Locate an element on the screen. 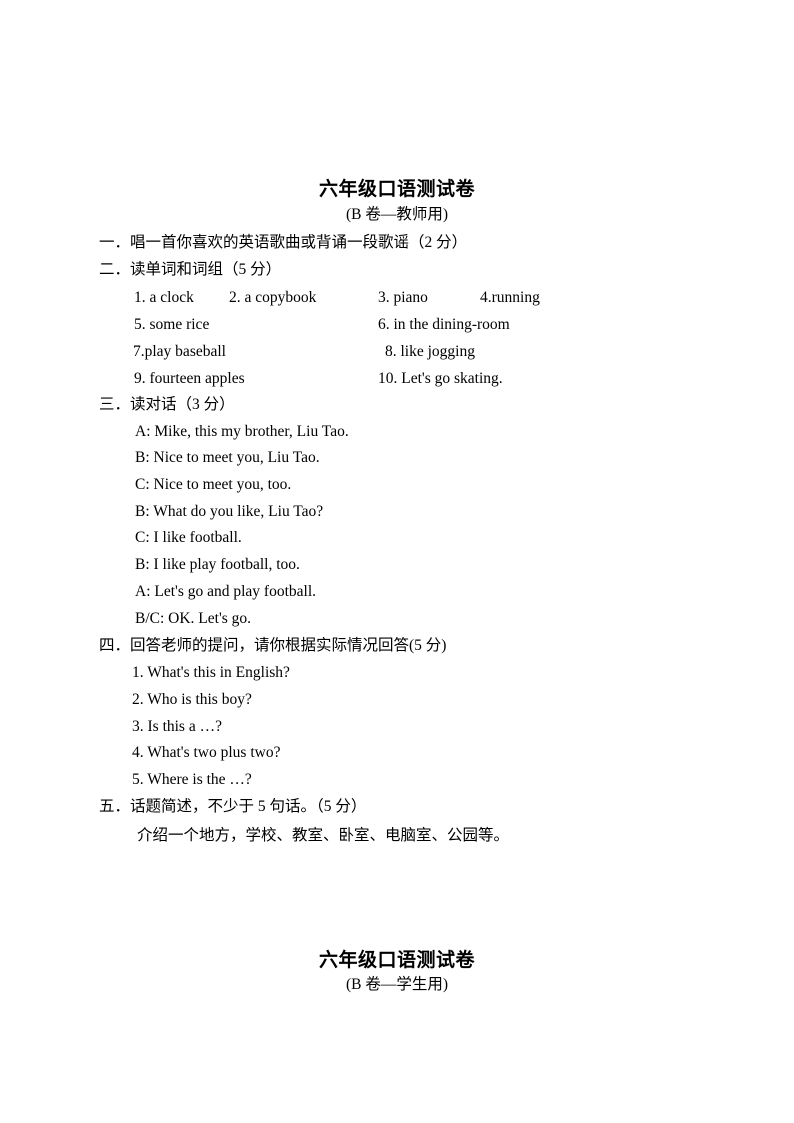  dialogue-line: B: Nice to meet you, Liu Tao. is located at coordinates (227, 457).